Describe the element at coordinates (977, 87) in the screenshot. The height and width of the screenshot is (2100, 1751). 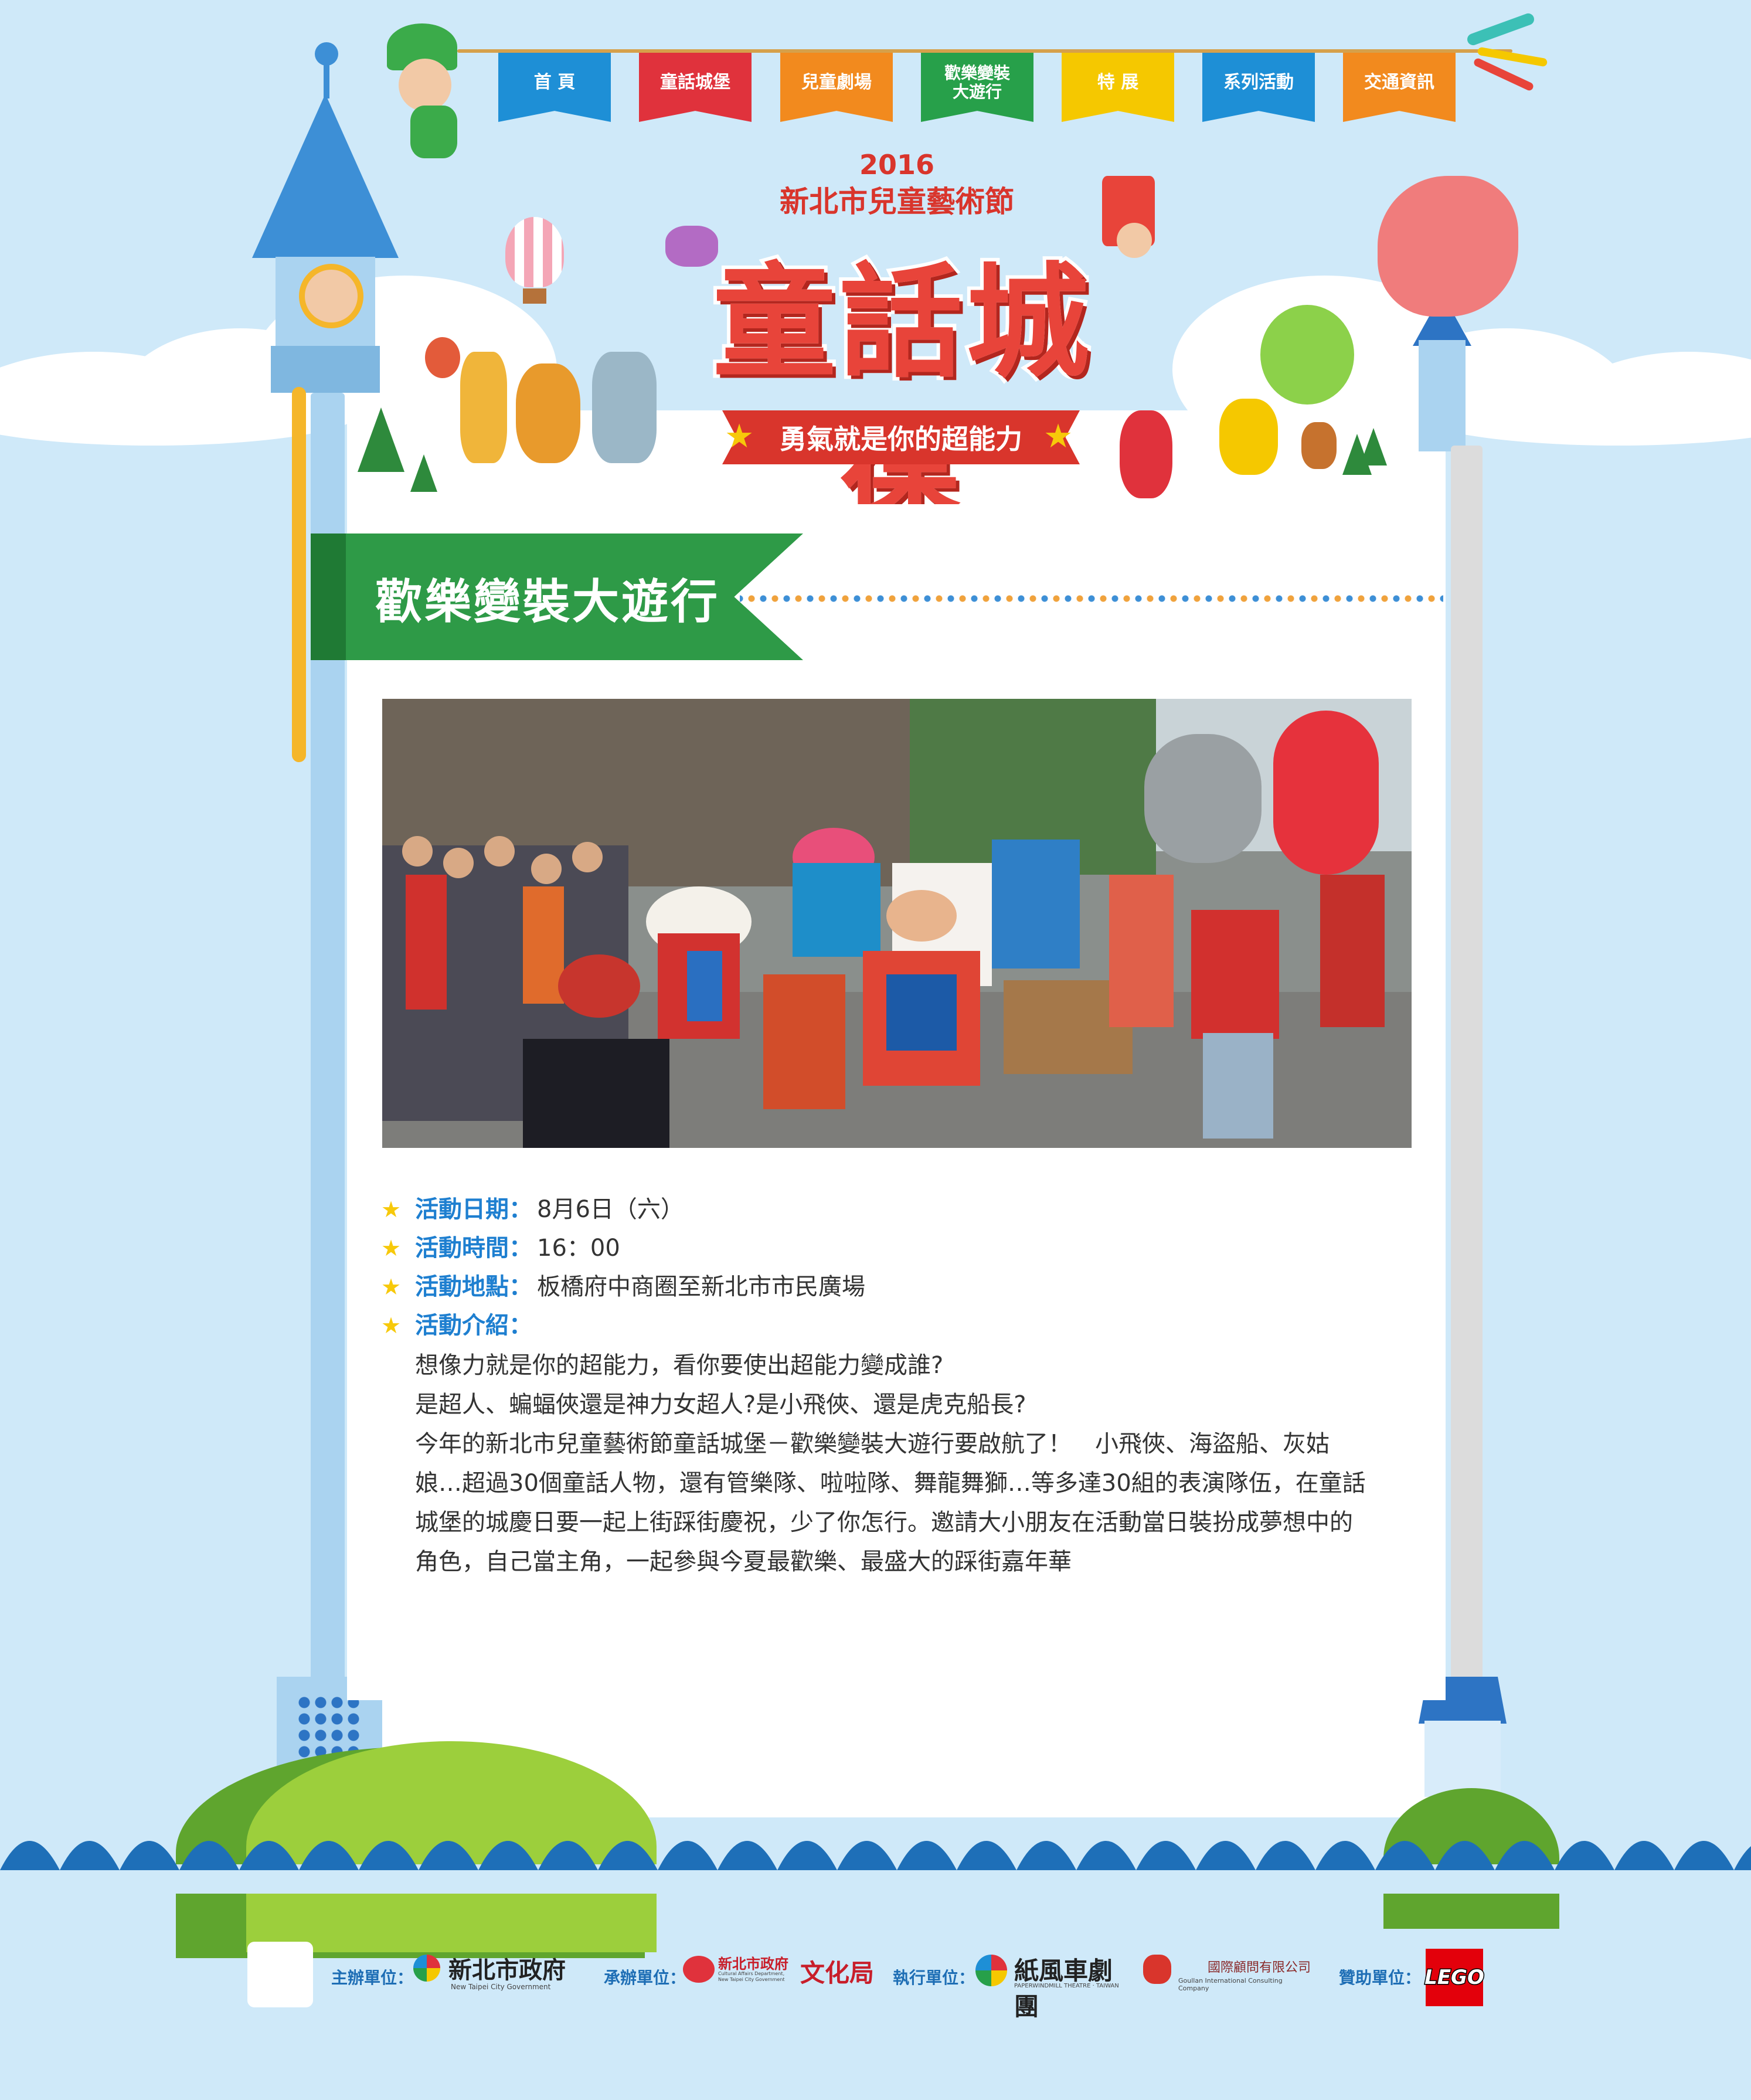
I see `nav-costume-parade: 歡樂變裝大遊行` at that location.